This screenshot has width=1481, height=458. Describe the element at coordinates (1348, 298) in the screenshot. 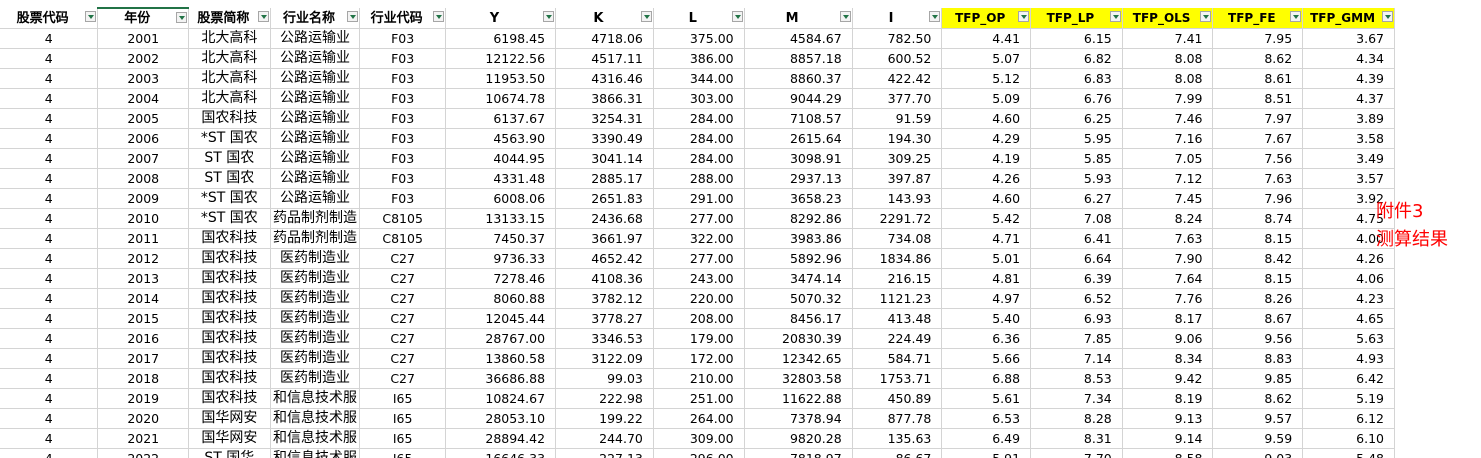

I see `table-cell: 4.23` at that location.